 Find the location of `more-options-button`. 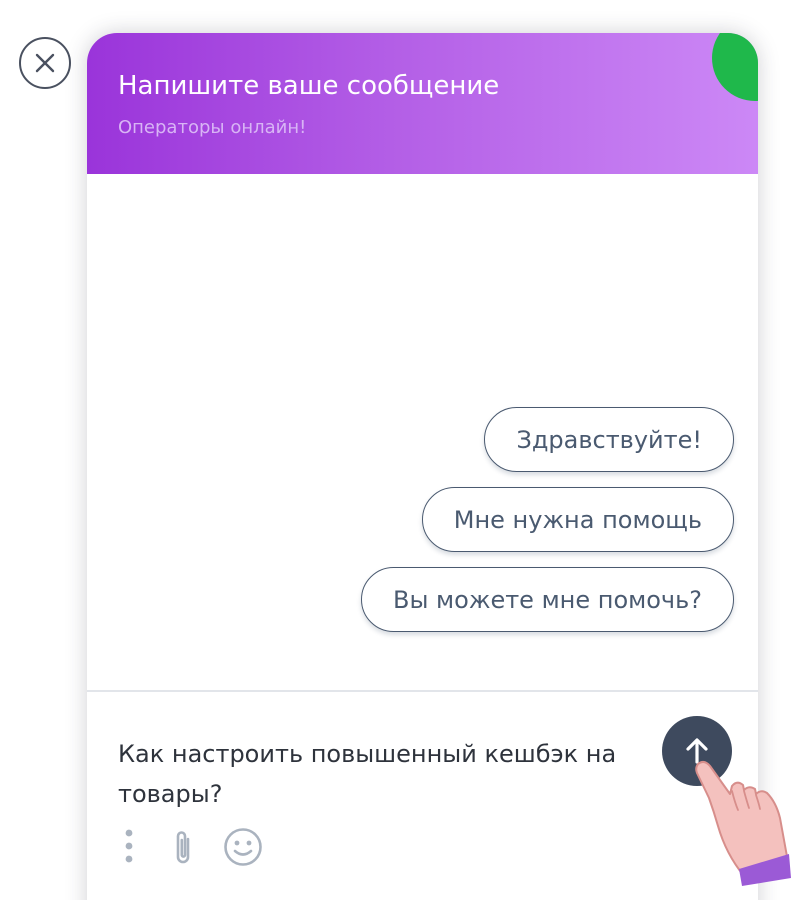

more-options-button is located at coordinates (129, 847).